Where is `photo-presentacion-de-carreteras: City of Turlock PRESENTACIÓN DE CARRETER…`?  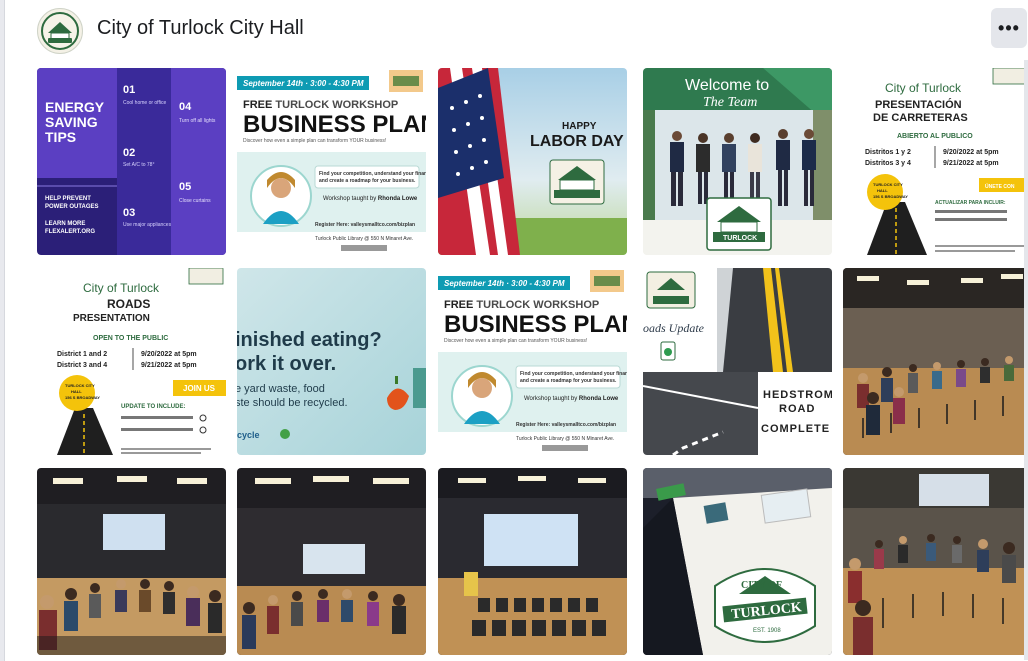 photo-presentacion-de-carreteras: City of Turlock PRESENTACIÓN DE CARRETER… is located at coordinates (935, 161).